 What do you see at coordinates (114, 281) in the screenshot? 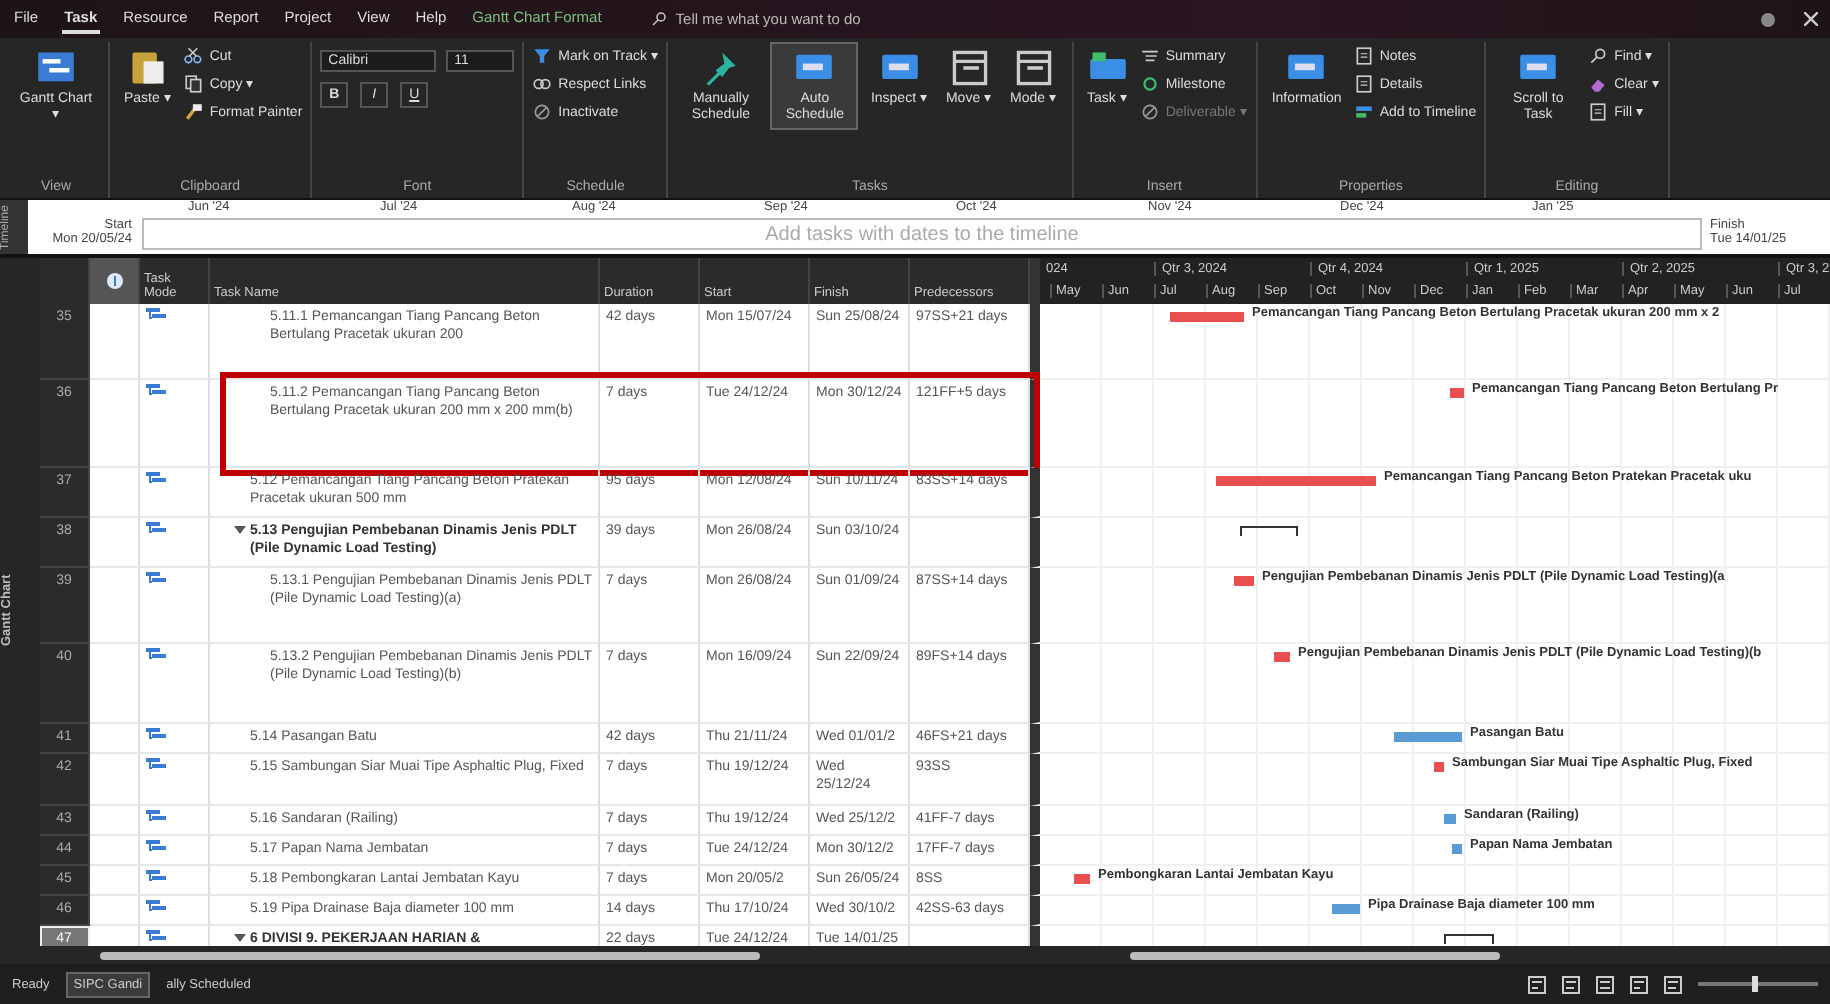
I see `info-icon` at bounding box center [114, 281].